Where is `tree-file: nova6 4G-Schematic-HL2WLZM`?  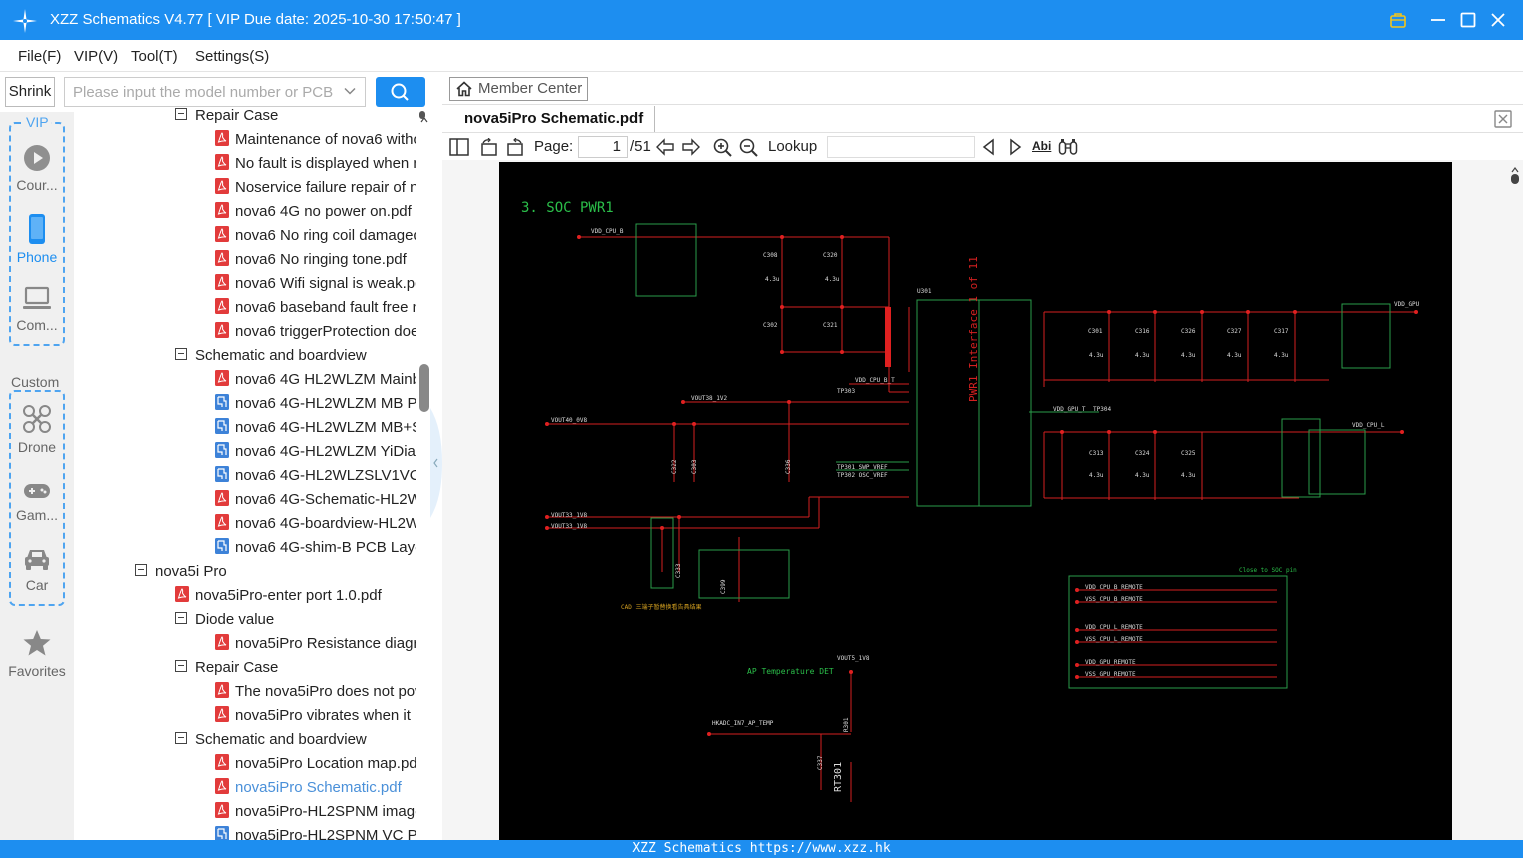 tree-file: nova6 4G-Schematic-HL2WLZM is located at coordinates (315, 502).